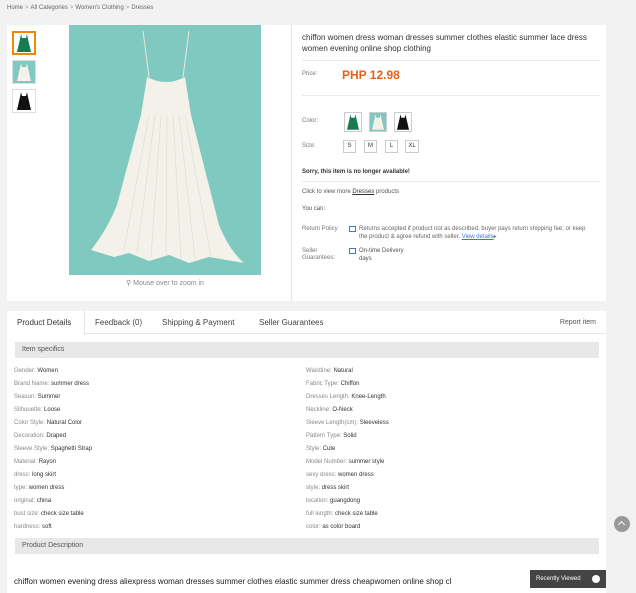 The height and width of the screenshot is (593, 636). I want to click on spec-item: Model Number: summer style, so click(345, 462).